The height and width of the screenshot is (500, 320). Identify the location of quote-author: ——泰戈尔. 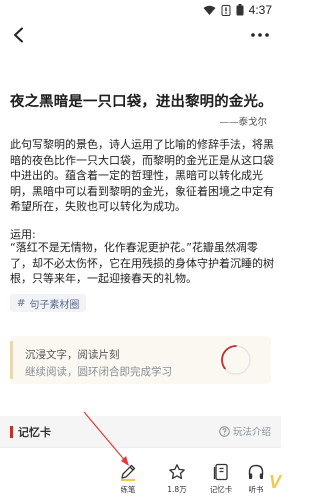
(243, 122).